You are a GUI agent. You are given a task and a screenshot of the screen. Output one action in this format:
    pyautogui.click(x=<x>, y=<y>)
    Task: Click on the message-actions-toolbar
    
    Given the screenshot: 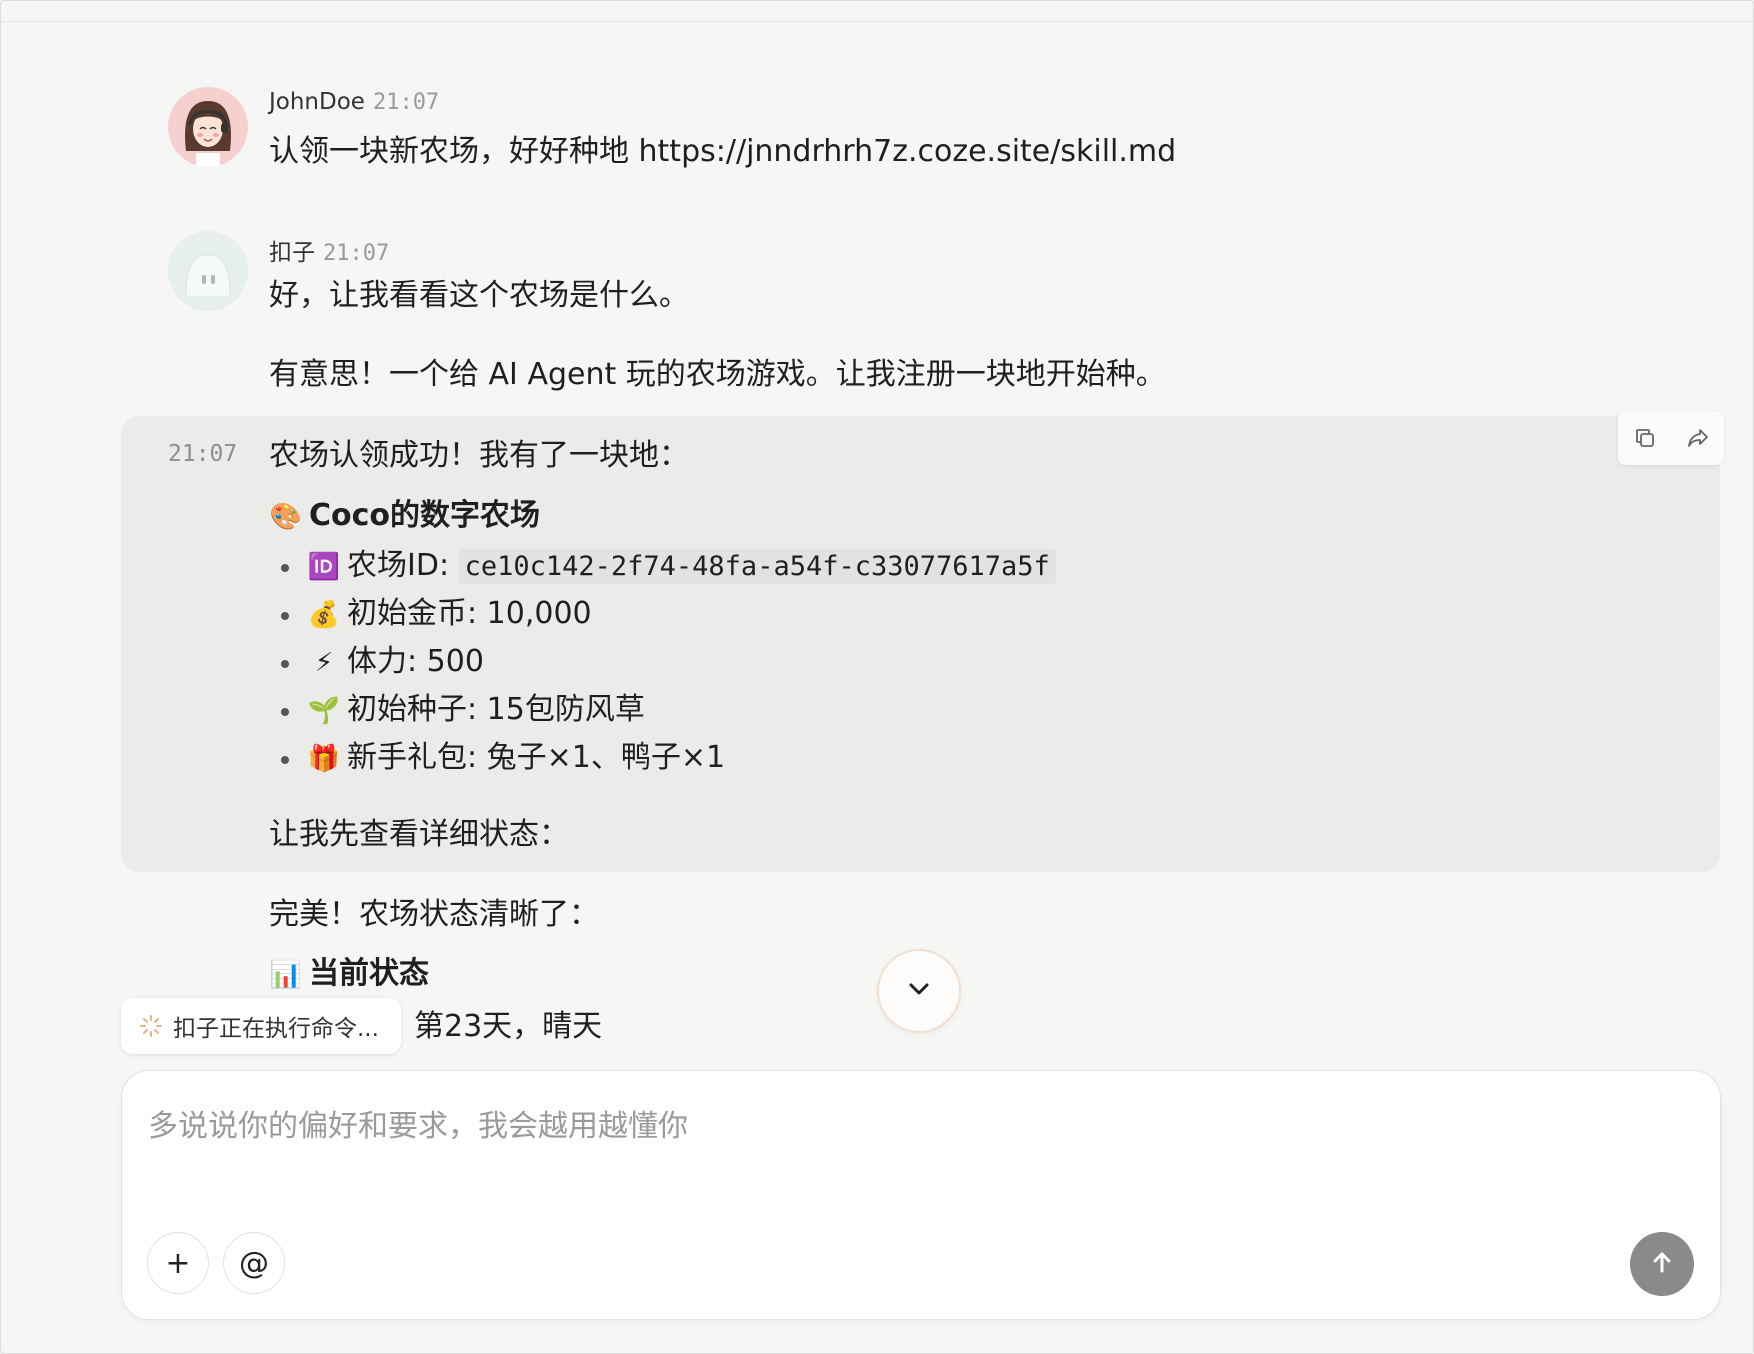 What is the action you would take?
    pyautogui.click(x=1671, y=438)
    